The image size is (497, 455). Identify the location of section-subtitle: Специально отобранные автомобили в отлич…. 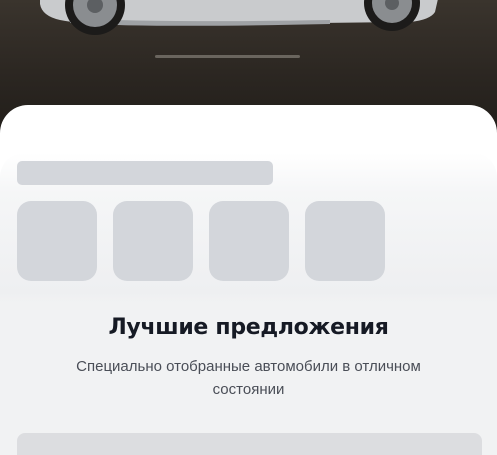
(248, 378).